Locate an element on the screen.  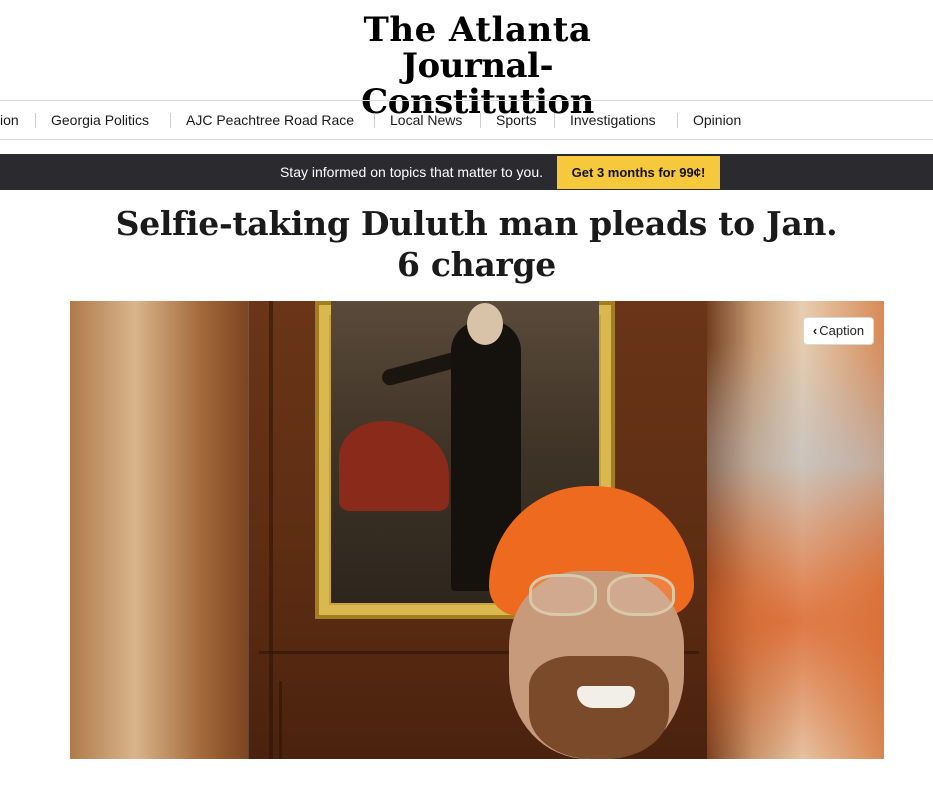
nav-item-sports: Sports is located at coordinates (516, 120).